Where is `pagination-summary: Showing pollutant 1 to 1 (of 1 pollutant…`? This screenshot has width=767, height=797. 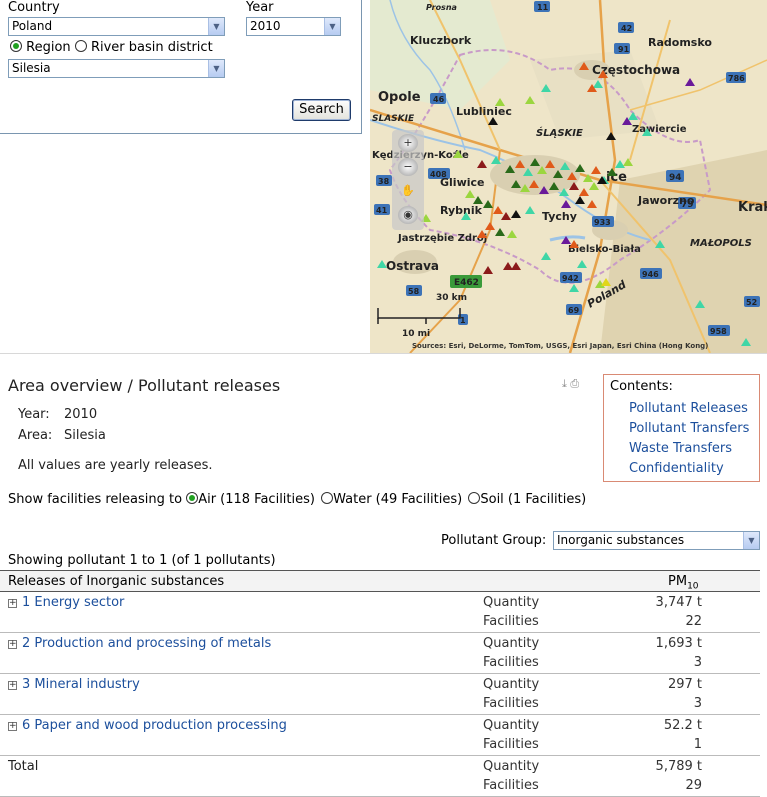
pagination-summary: Showing pollutant 1 to 1 (of 1 pollutant… is located at coordinates (142, 560).